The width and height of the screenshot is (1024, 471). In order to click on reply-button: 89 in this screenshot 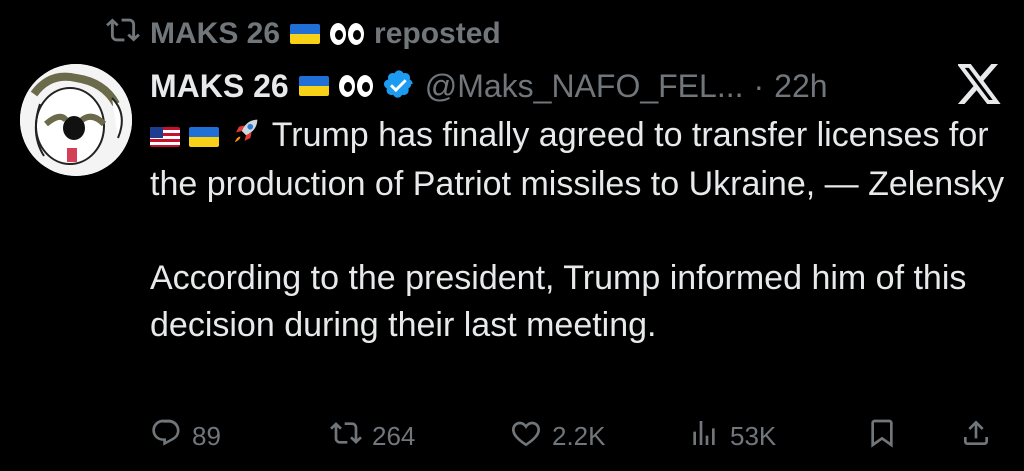, I will do `click(185, 436)`.